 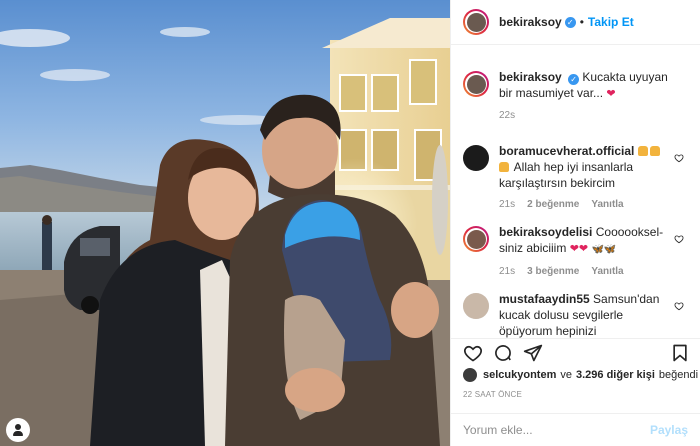 What do you see at coordinates (530, 22) in the screenshot?
I see `post-author-username: bekiraksoy` at bounding box center [530, 22].